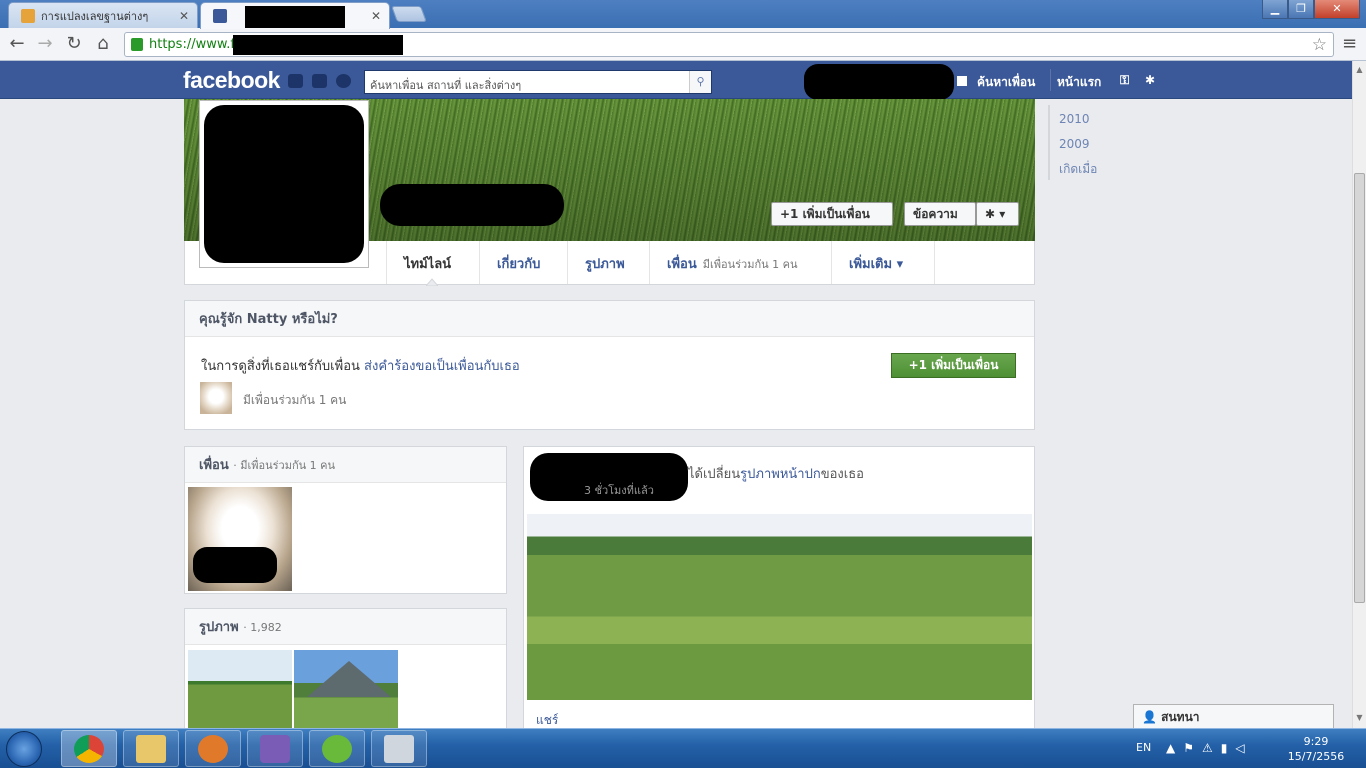 This screenshot has height=768, width=1366. I want to click on cover-photo-link: รูปภาพหน้าปก, so click(780, 474).